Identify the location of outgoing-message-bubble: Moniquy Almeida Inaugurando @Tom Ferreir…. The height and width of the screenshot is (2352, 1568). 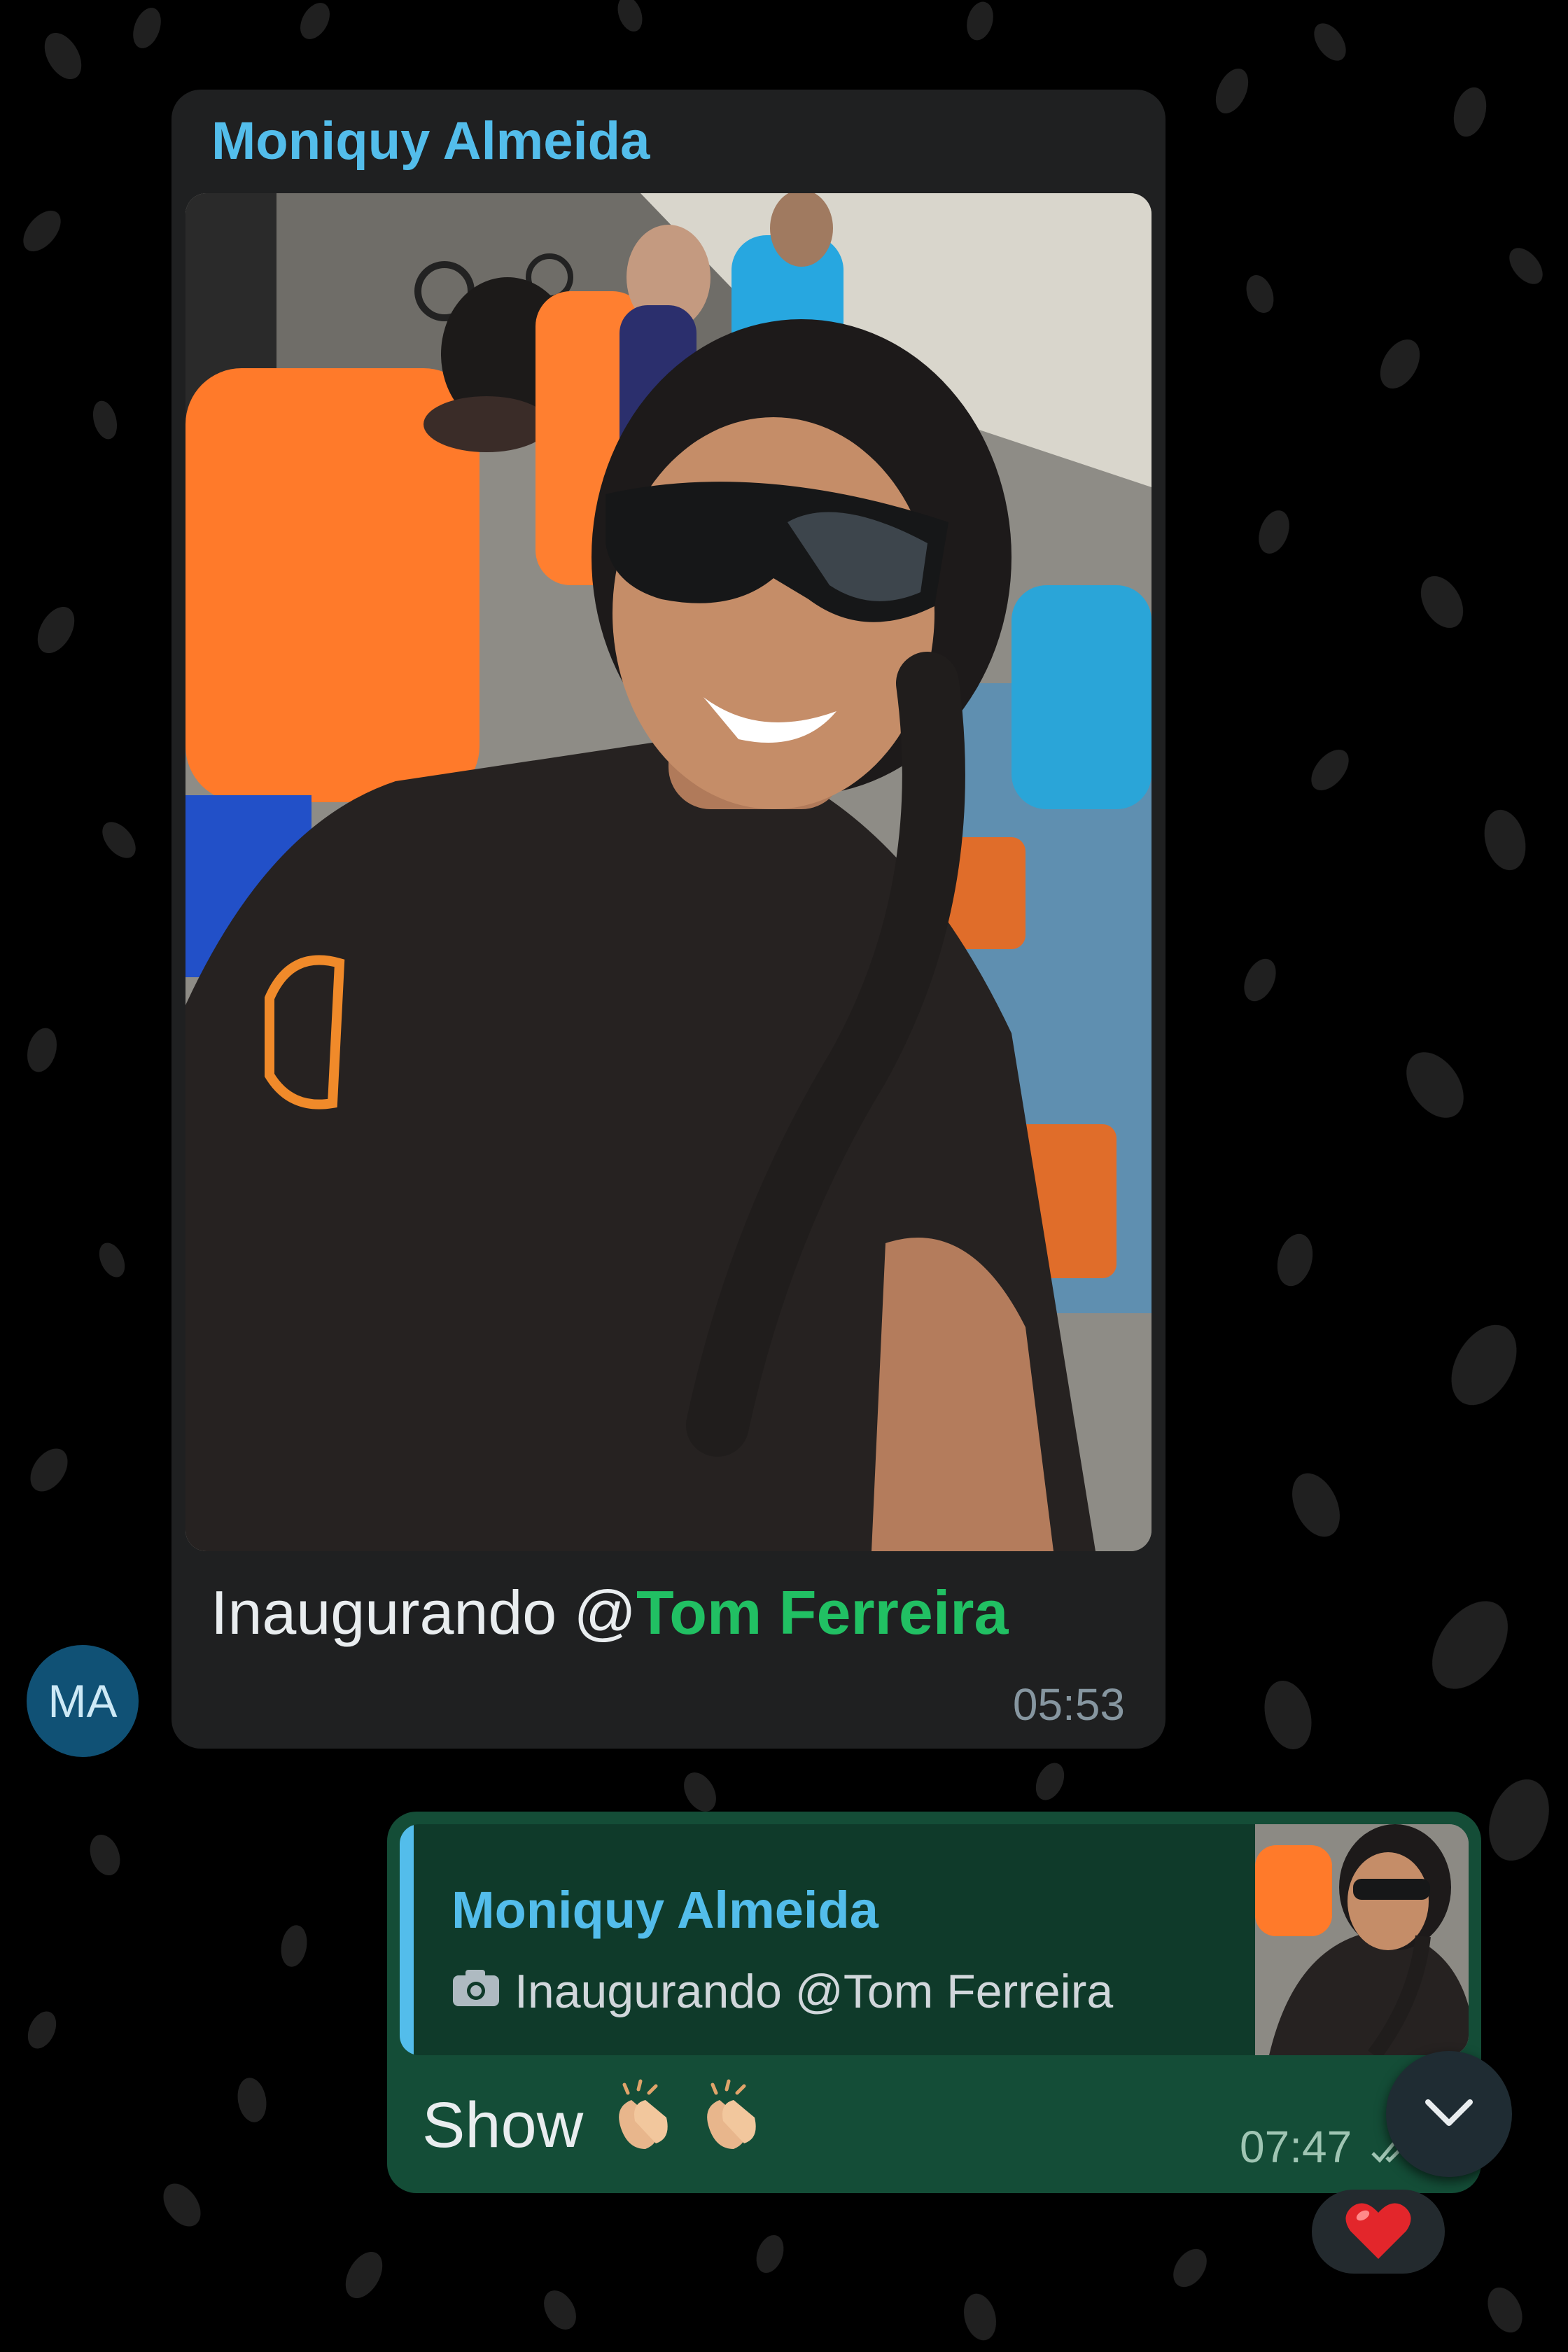
(934, 2002).